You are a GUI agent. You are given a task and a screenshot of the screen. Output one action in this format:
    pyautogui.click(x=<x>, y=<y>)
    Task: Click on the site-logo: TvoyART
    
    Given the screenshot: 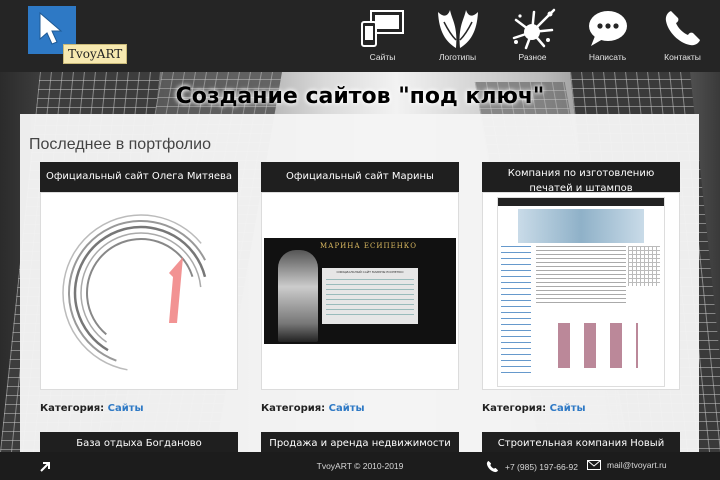 What is the action you would take?
    pyautogui.click(x=78, y=35)
    